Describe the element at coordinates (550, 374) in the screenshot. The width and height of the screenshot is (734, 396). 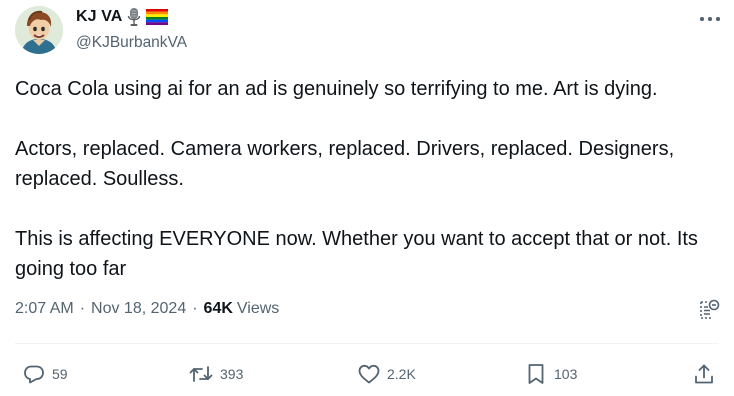
I see `bookmark-button: 103` at that location.